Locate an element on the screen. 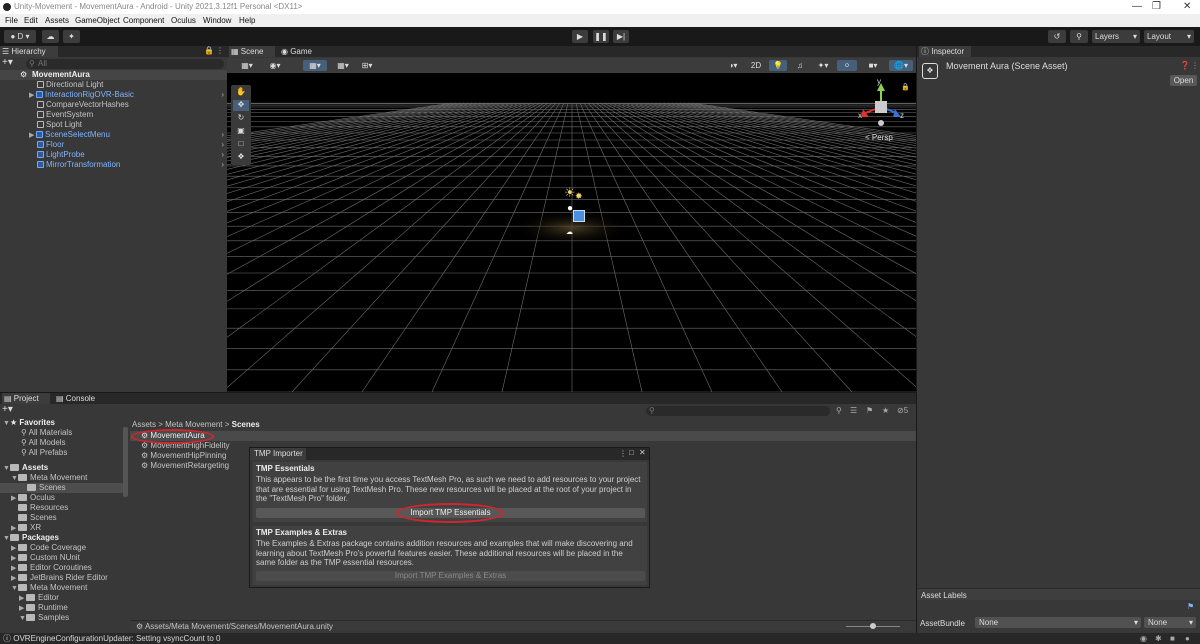 The width and height of the screenshot is (1200, 644). account-button: ● D ▾ is located at coordinates (20, 36).